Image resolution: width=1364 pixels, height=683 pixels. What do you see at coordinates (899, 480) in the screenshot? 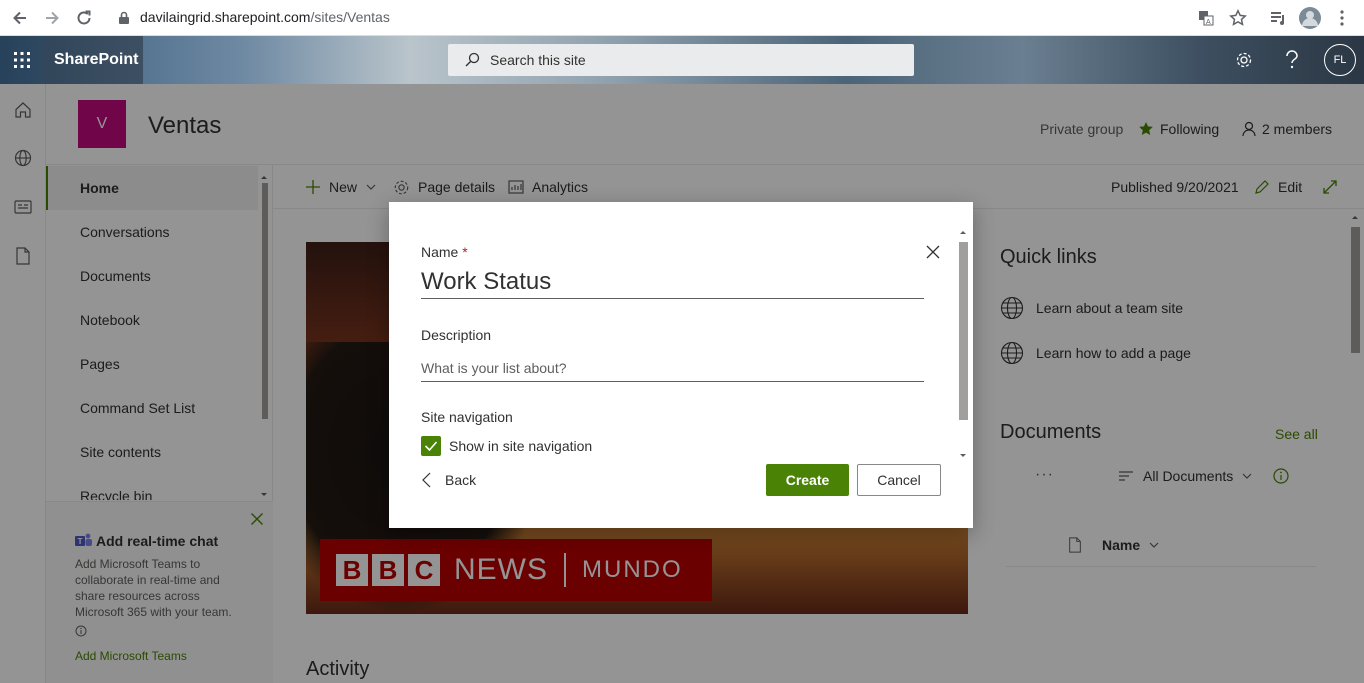
I see `cancel-button: Cancel` at bounding box center [899, 480].